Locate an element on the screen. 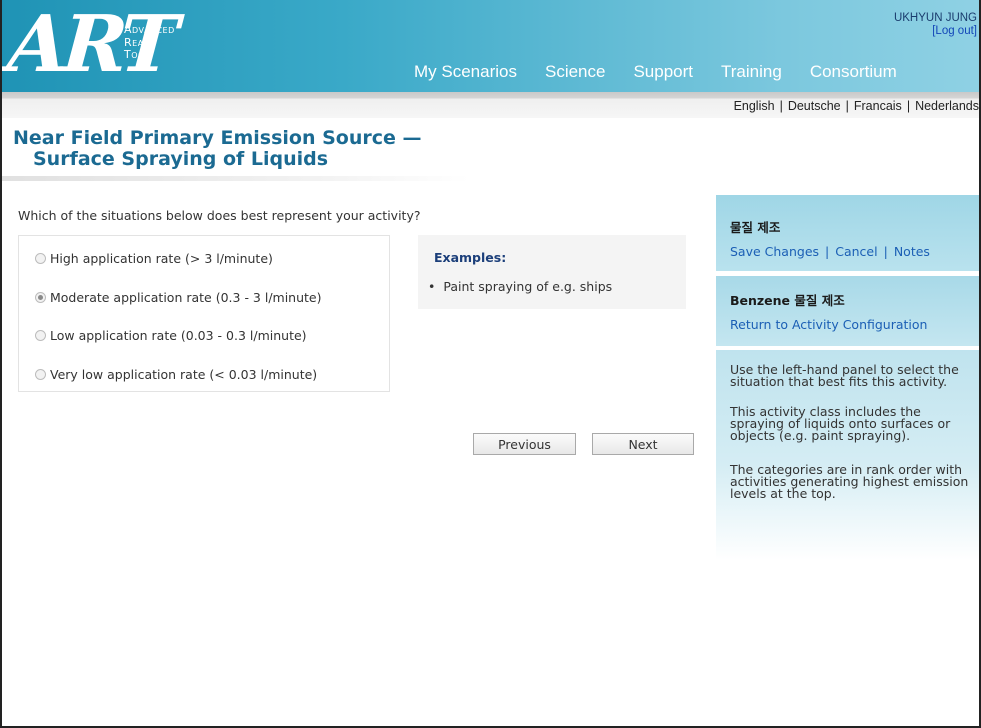  activity-title: Benzene 물질 제조 is located at coordinates (787, 299).